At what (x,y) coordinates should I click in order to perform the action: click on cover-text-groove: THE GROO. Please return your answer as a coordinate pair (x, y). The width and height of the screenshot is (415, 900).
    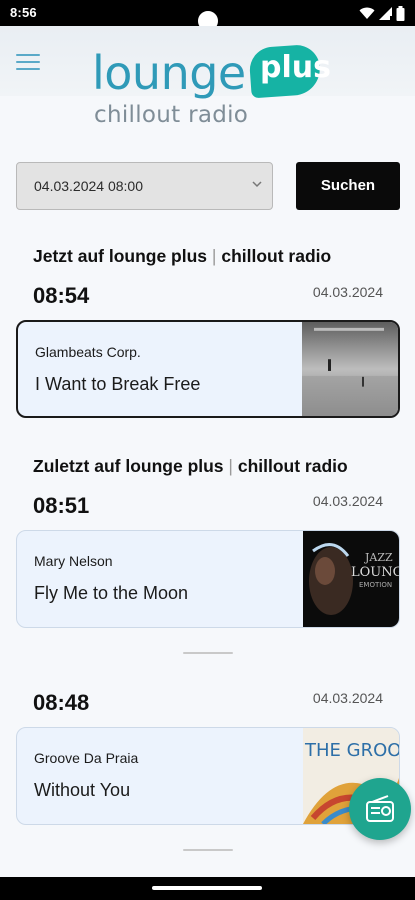
    Looking at the image, I should click on (351, 750).